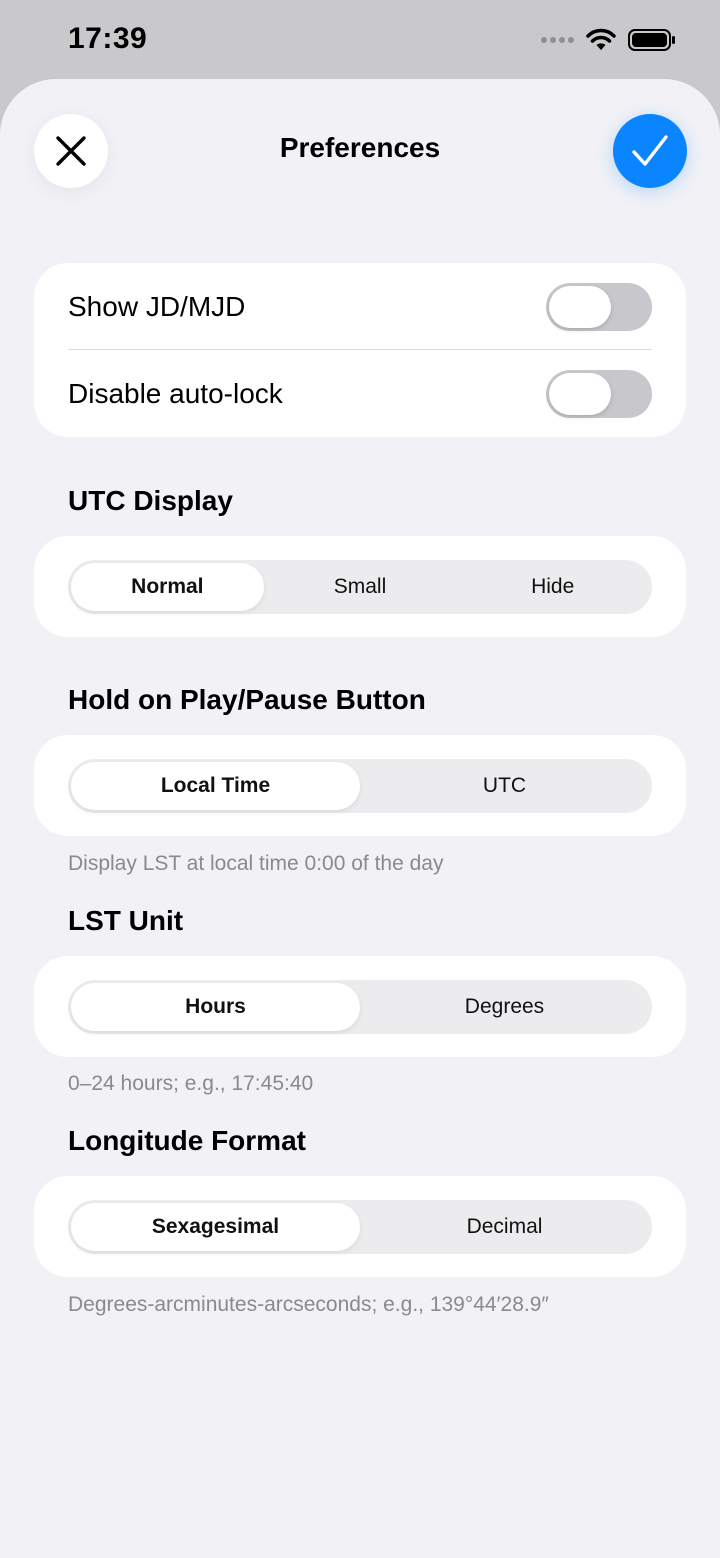  I want to click on lst-unit-card: Hours Degrees, so click(360, 1006).